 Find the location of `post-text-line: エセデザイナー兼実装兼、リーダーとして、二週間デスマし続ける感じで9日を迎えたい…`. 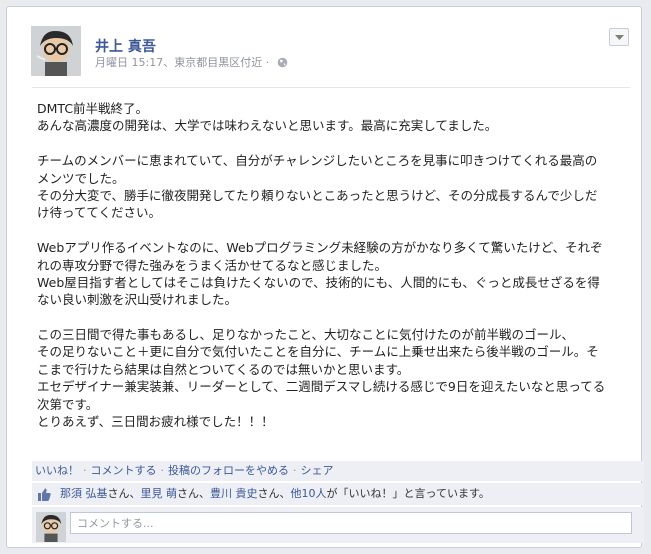

post-text-line: エセデザイナー兼実装兼、リーダーとして、二週間デスマし続ける感じで9日を迎えたい… is located at coordinates (321, 387).